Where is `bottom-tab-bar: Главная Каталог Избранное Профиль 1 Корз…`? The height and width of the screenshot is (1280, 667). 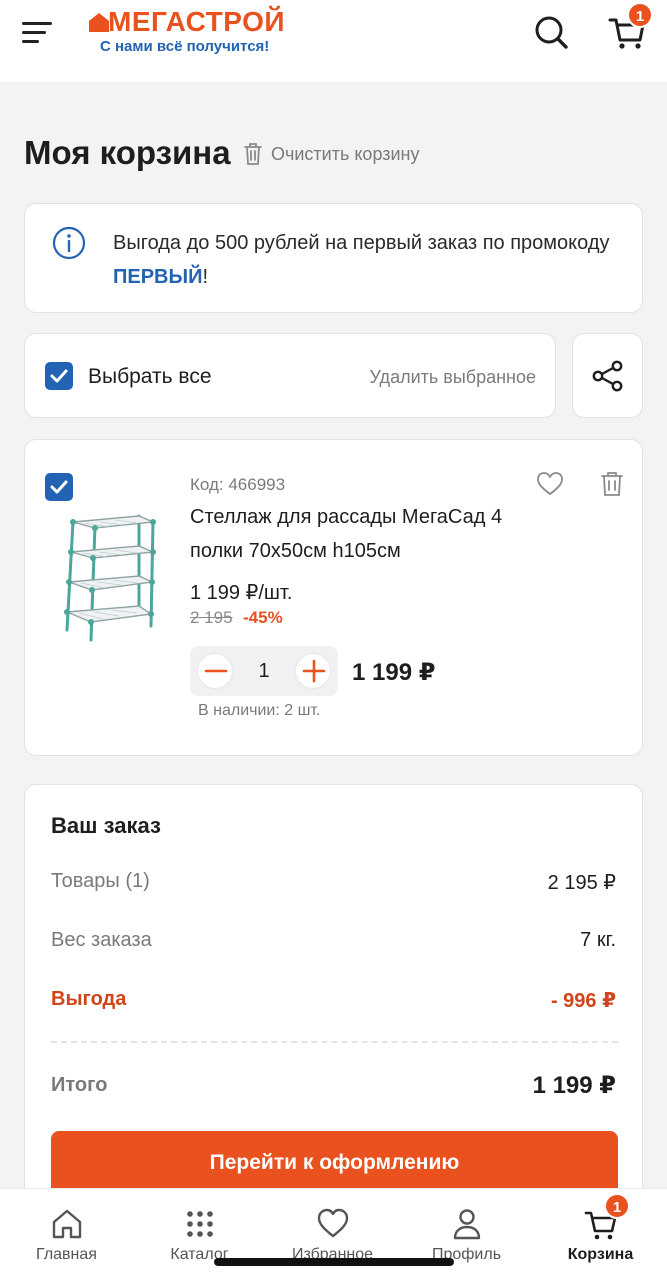
bottom-tab-bar: Главная Каталог Избранное Профиль 1 Корз… is located at coordinates (333, 1234).